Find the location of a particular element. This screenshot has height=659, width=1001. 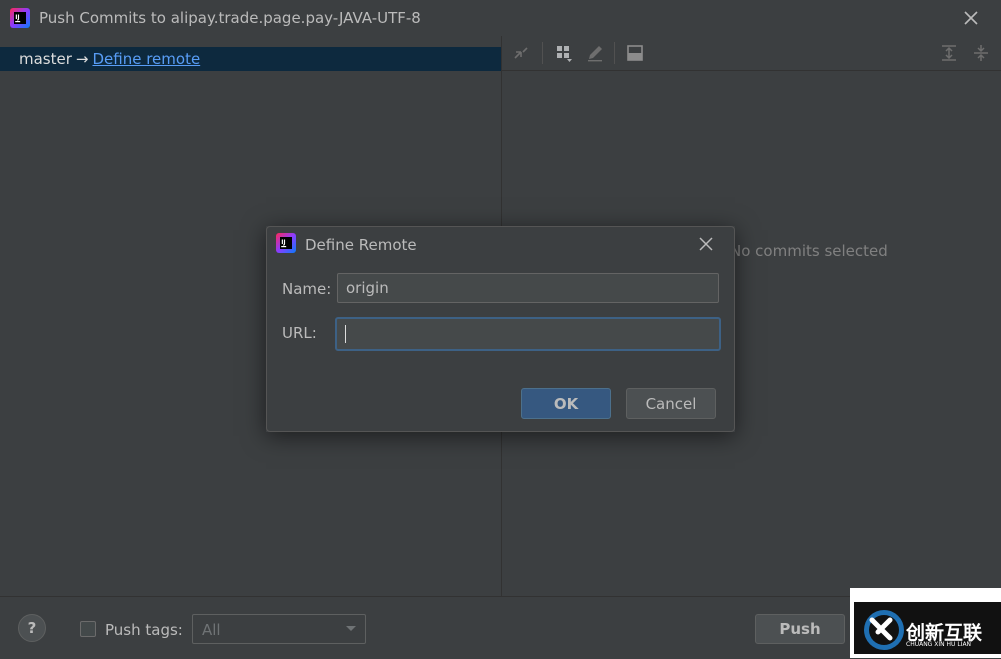

watermark: 创新互联 CHUANG XIN HU LIAN is located at coordinates (925, 623).